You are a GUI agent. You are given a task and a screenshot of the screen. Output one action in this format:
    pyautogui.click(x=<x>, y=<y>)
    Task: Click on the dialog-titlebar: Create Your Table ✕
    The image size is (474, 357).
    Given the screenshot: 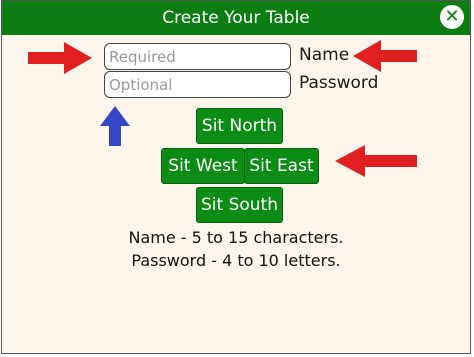 What is the action you would take?
    pyautogui.click(x=236, y=18)
    